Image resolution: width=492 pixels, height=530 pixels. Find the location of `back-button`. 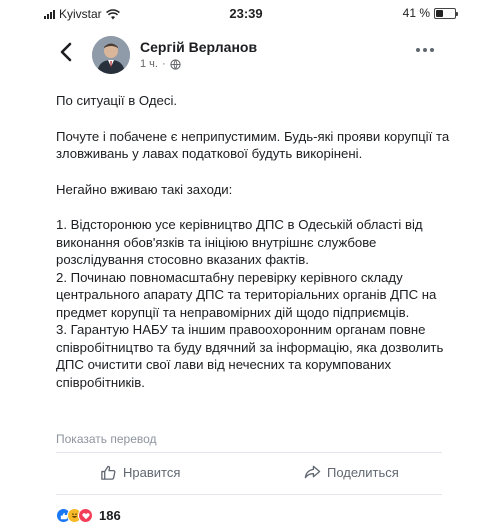

back-button is located at coordinates (67, 52).